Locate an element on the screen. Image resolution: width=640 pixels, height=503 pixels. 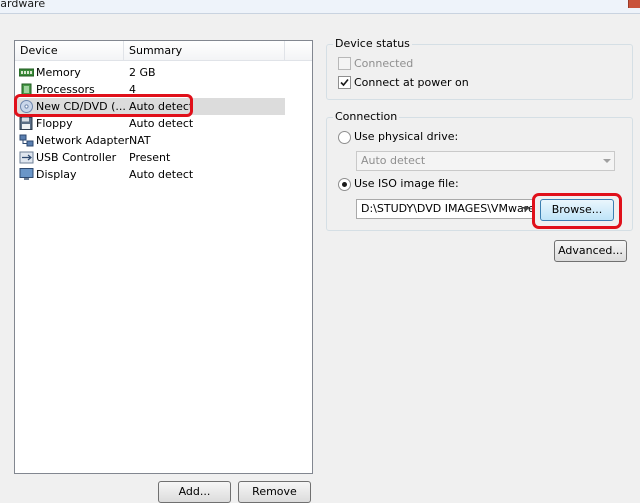
remove-button: Remove is located at coordinates (274, 492).